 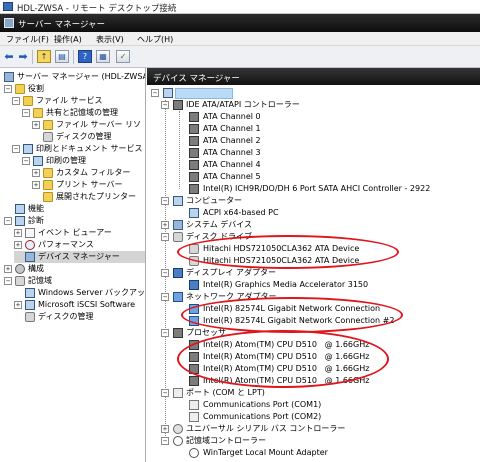 What do you see at coordinates (88, 173) in the screenshot?
I see `tree-item-custom-filters: + カスタム フィルター` at bounding box center [88, 173].